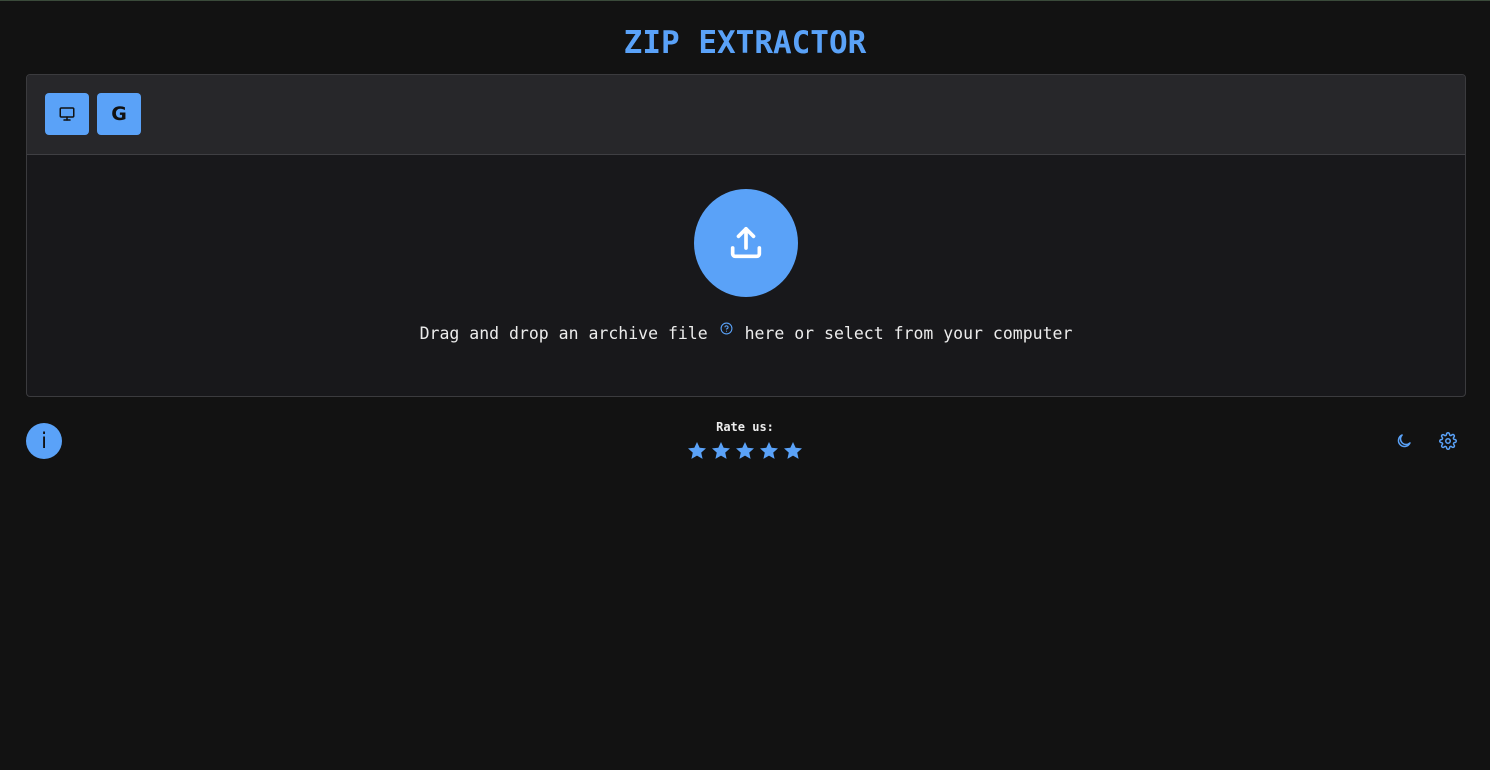 The image size is (1490, 770). I want to click on upload-button, so click(746, 243).